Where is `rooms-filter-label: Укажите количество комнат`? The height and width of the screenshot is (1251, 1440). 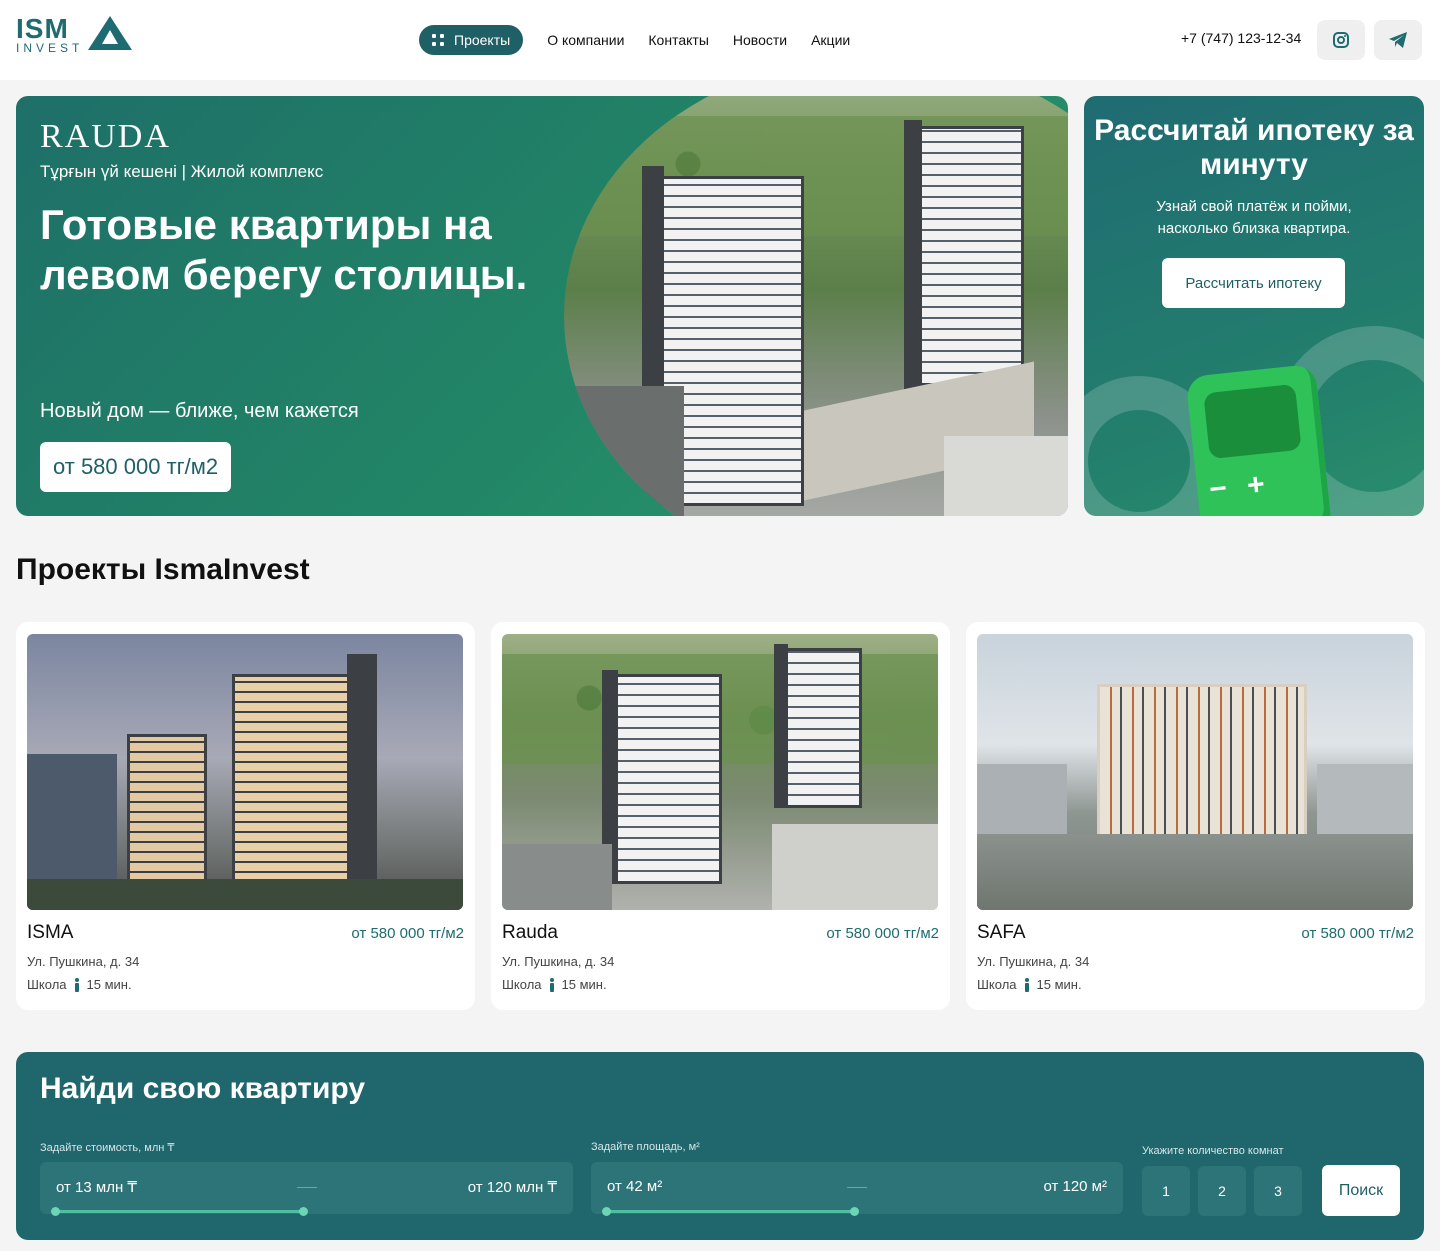 rooms-filter-label: Укажите количество комнат is located at coordinates (1213, 1151).